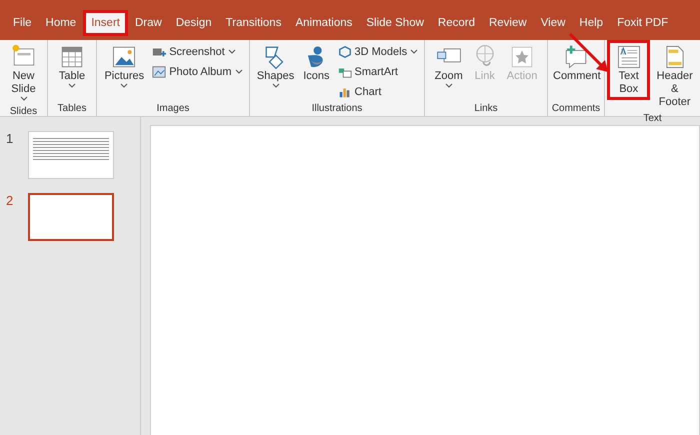 The width and height of the screenshot is (700, 435). I want to click on slide-number: 2, so click(10, 201).